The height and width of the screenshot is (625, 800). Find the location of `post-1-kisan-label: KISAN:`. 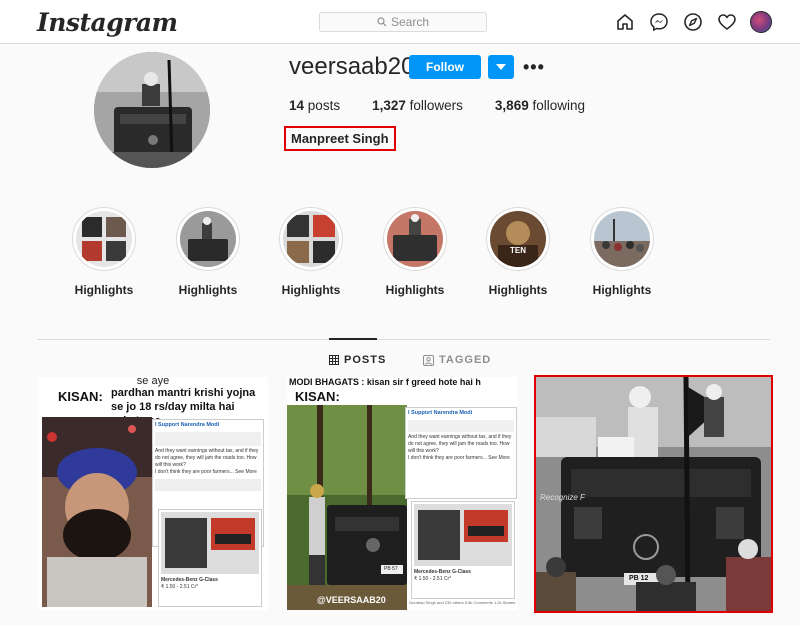

post-1-kisan-label: KISAN: is located at coordinates (80, 396).